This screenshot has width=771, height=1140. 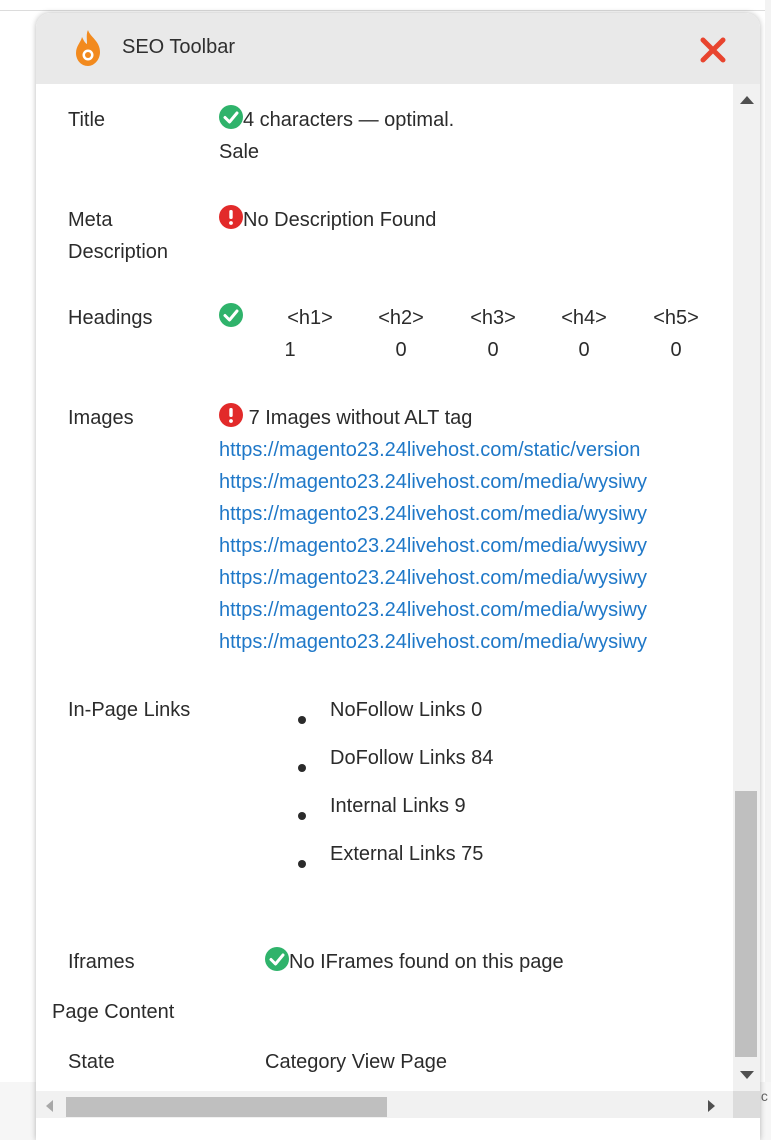 I want to click on heading-h3-tag: <h3>, so click(x=493, y=318).